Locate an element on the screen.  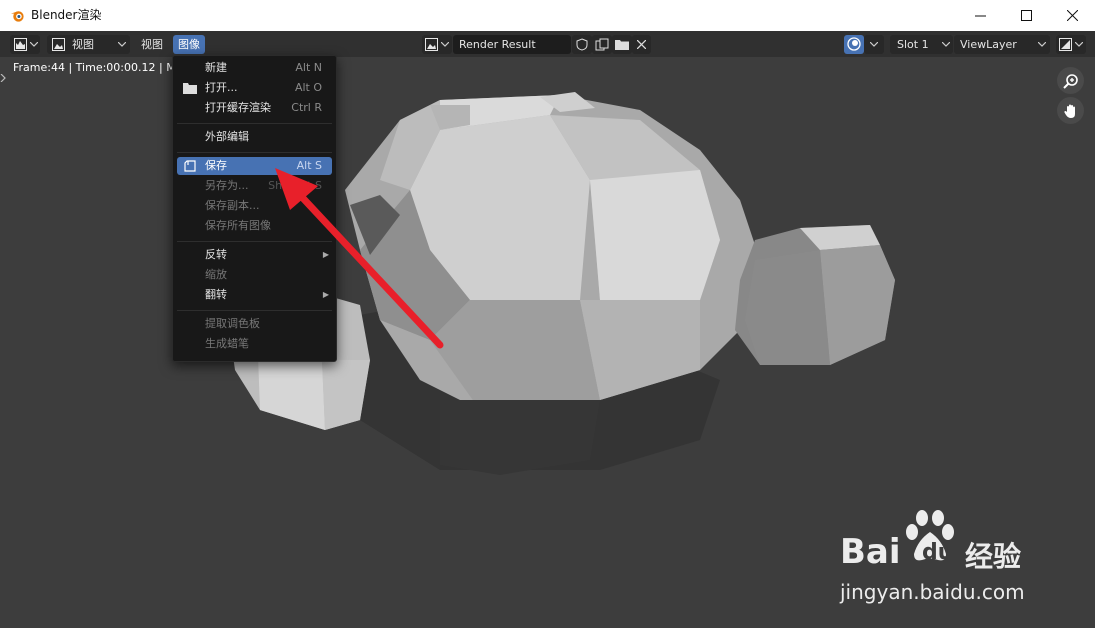
render-pass-select is located at coordinates (1071, 44).